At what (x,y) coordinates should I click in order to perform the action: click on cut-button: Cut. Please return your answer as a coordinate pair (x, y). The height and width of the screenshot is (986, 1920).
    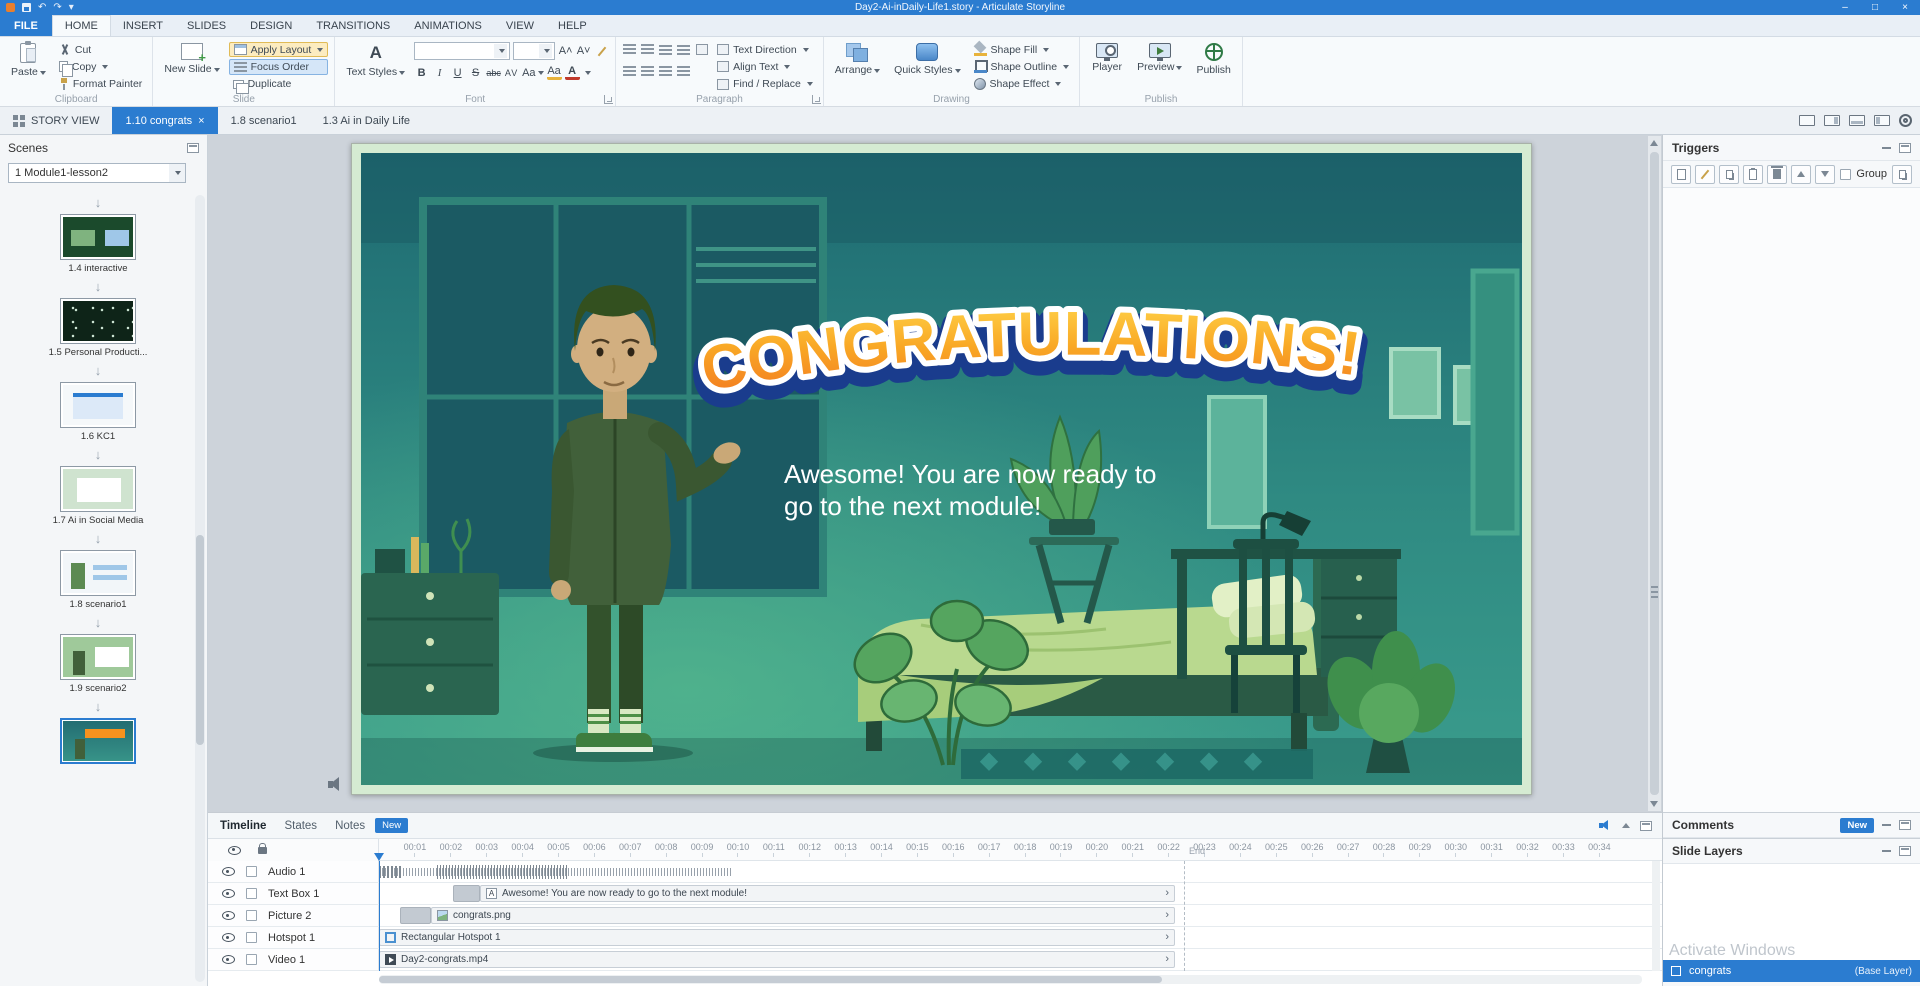
    Looking at the image, I should click on (100, 49).